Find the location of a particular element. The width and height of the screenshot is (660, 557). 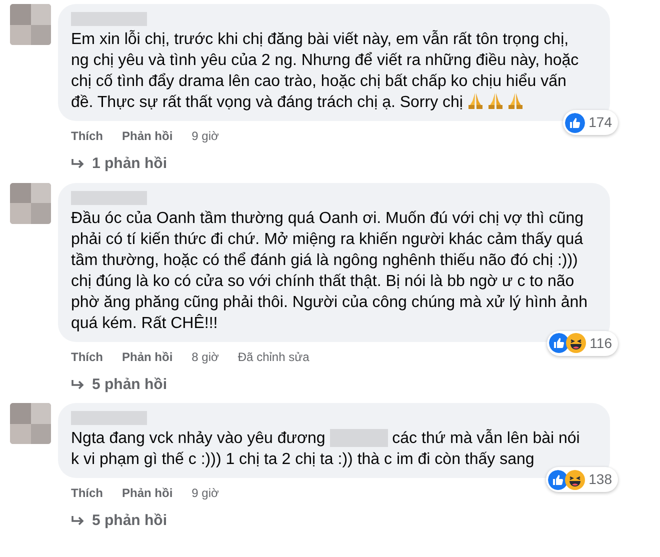

reaction-count: 138 is located at coordinates (600, 479).